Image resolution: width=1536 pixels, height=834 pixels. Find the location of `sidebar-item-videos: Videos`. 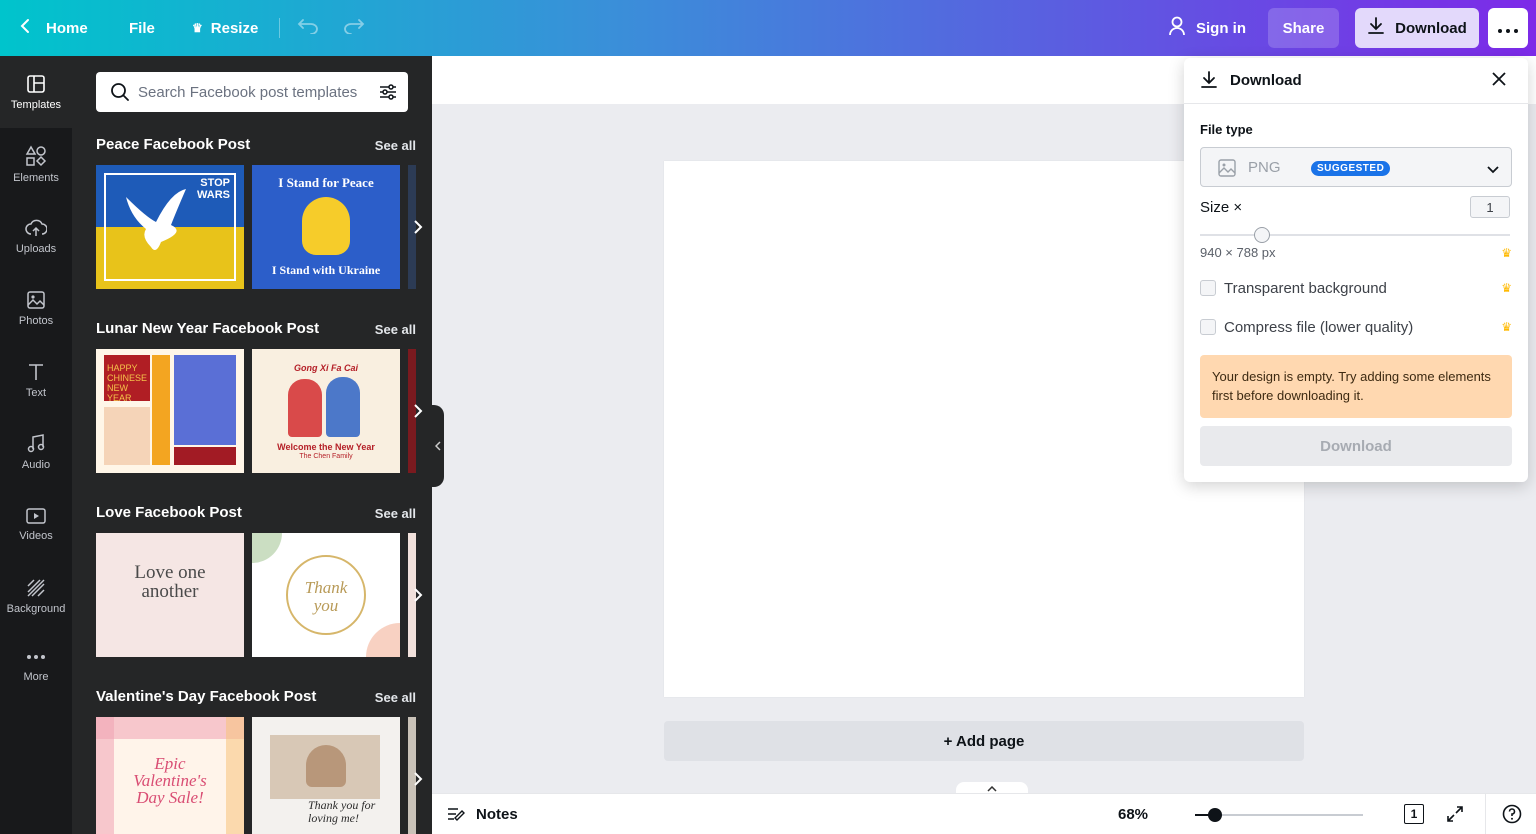

sidebar-item-videos: Videos is located at coordinates (36, 524).